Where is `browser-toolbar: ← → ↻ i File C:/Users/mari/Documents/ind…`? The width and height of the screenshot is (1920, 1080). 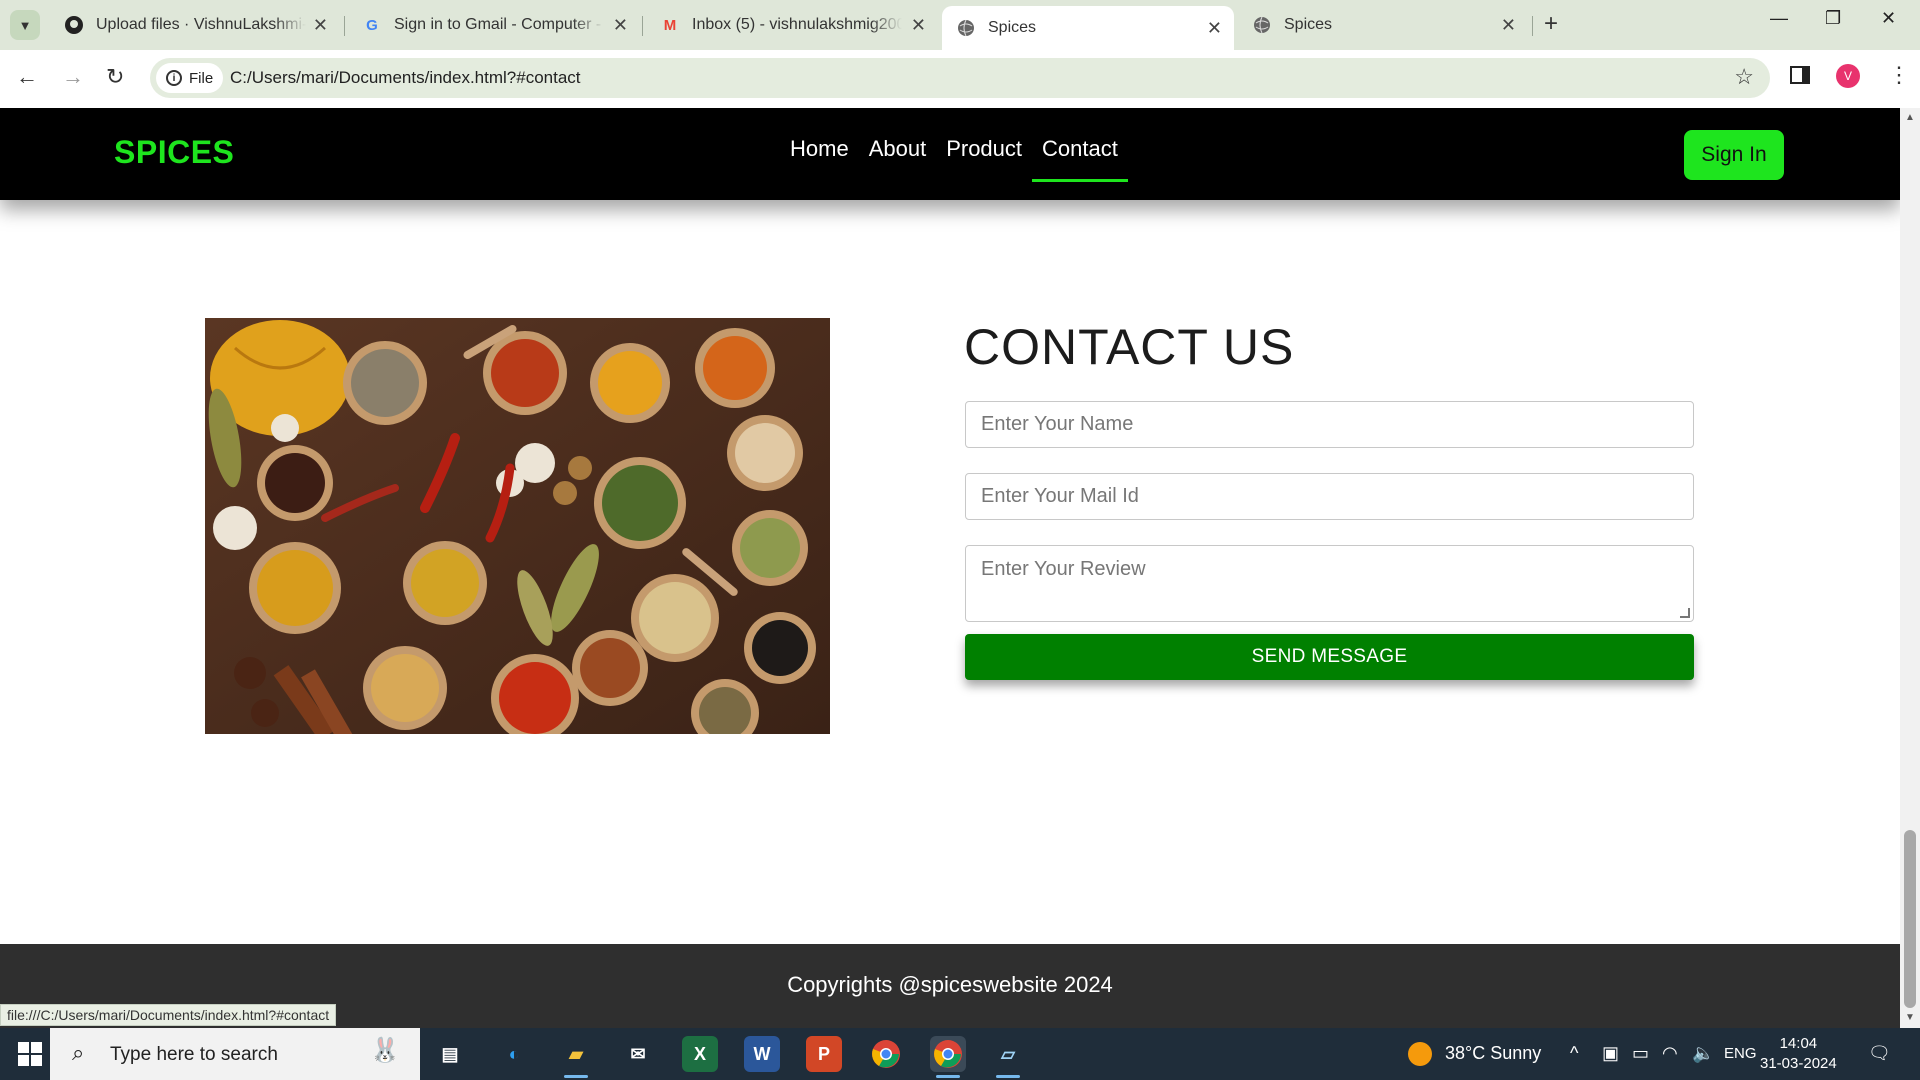 browser-toolbar: ← → ↻ i File C:/Users/mari/Documents/ind… is located at coordinates (960, 79).